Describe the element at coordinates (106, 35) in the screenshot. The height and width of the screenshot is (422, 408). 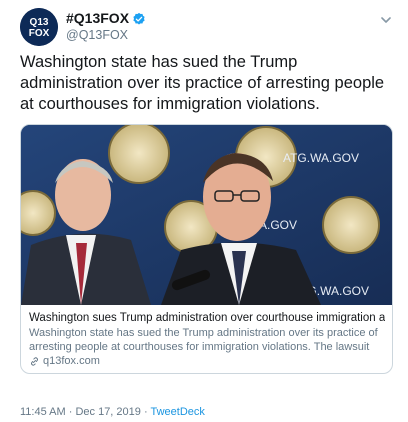
I see `handle: @Q13FOX` at that location.